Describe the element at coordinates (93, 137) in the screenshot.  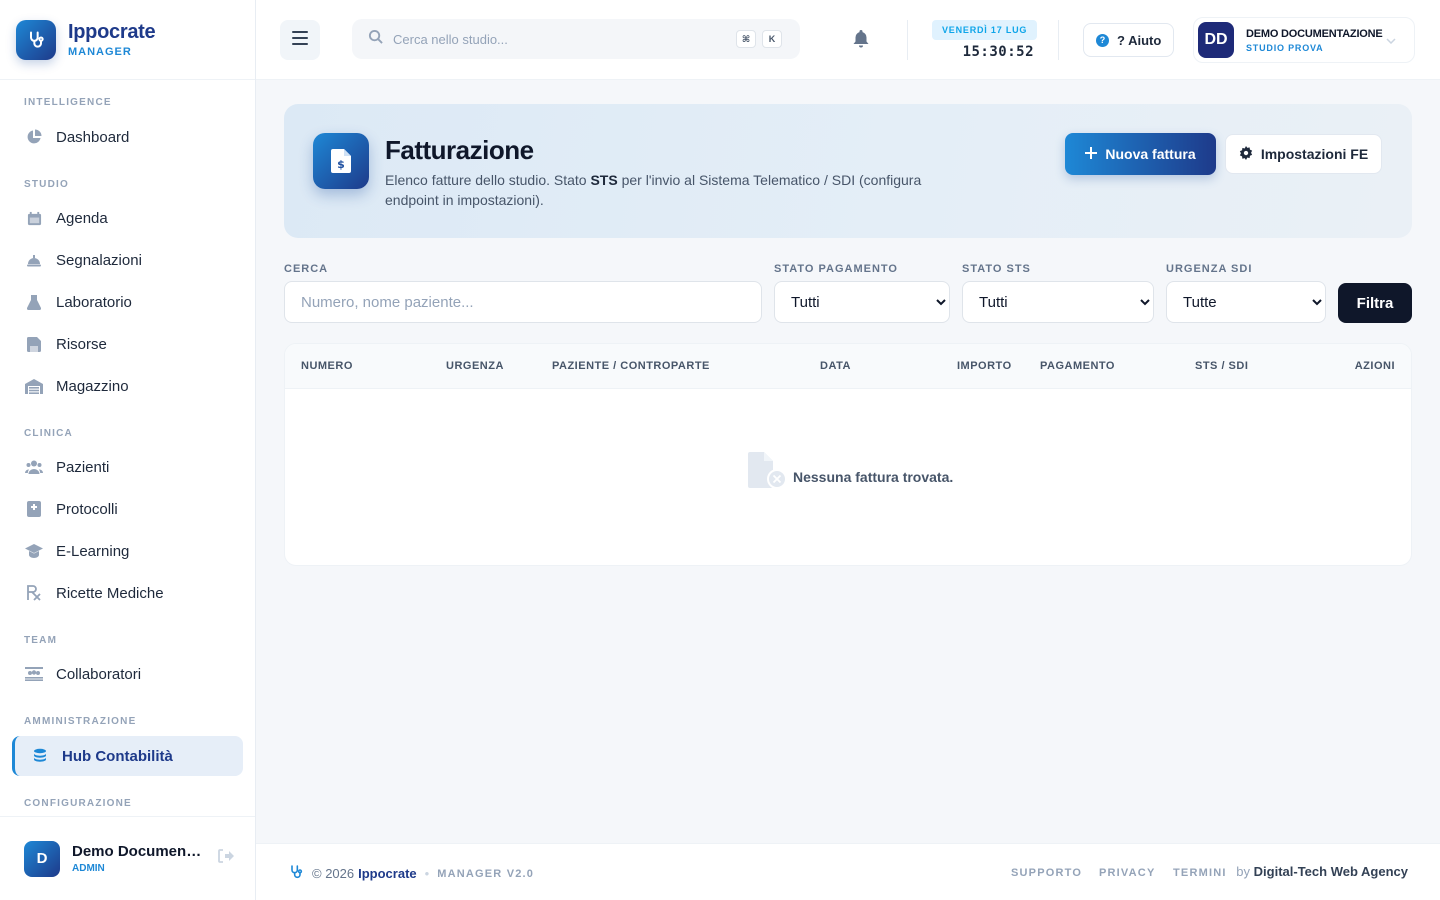
I see `sidebar-item-label: Dashboard` at that location.